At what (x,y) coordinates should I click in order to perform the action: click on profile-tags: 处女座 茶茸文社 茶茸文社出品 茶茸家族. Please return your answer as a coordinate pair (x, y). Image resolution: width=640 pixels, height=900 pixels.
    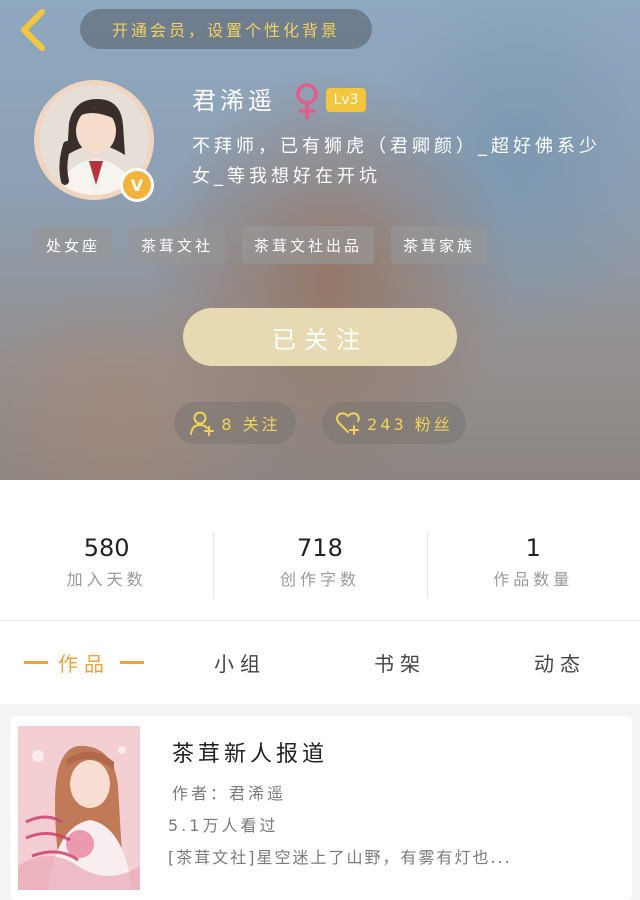
    Looking at the image, I should click on (261, 245).